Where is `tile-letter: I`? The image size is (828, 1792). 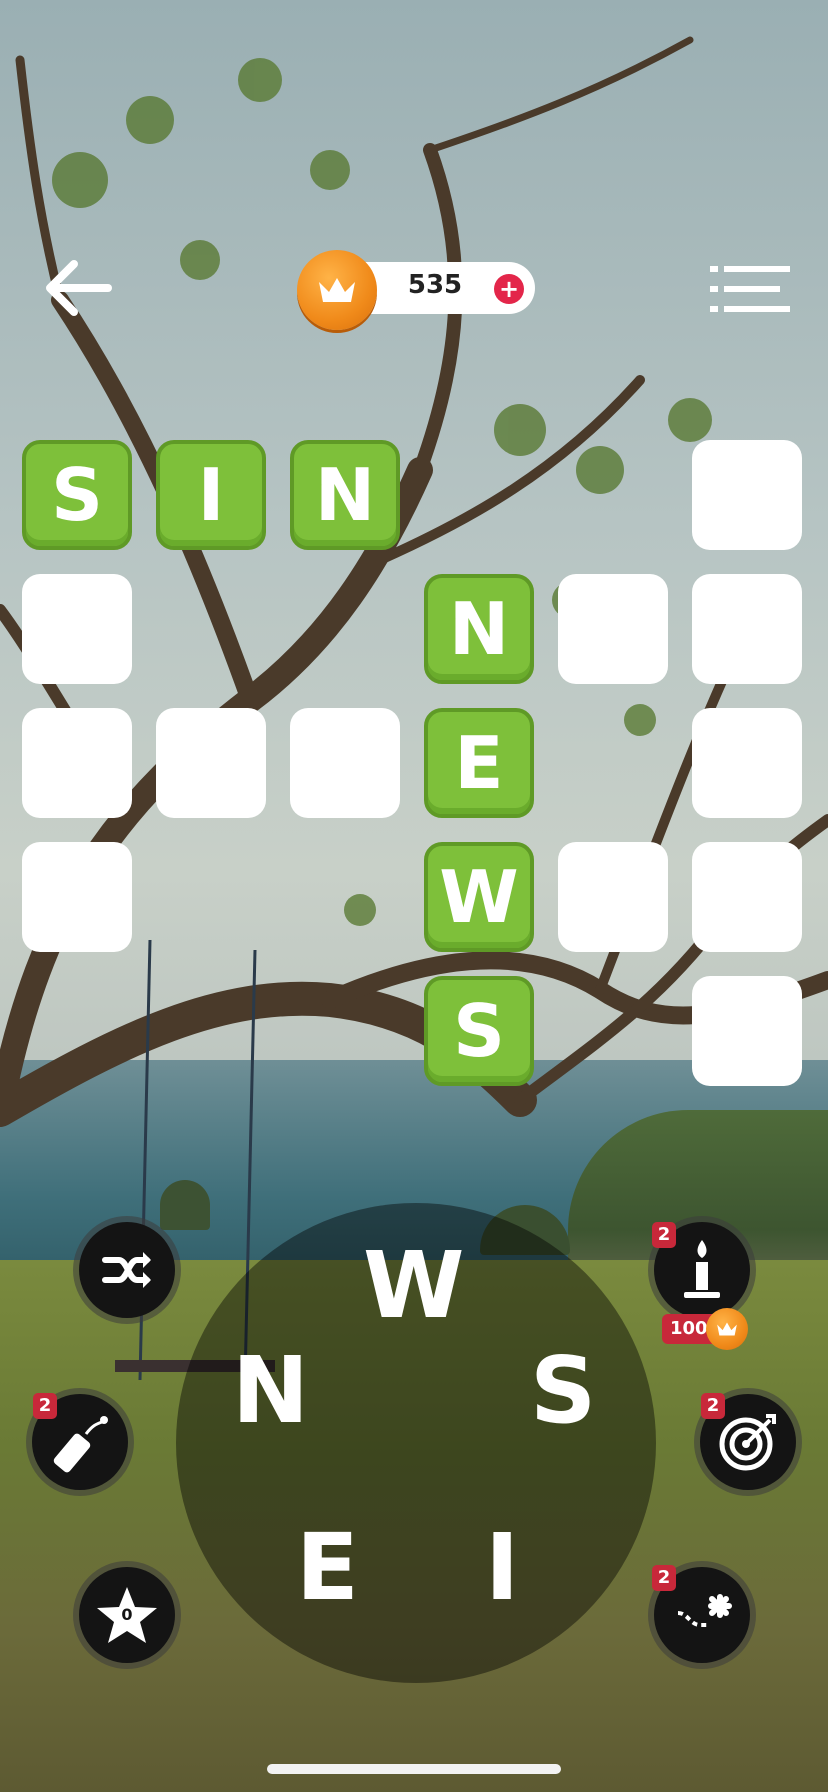
tile-letter: I is located at coordinates (211, 495).